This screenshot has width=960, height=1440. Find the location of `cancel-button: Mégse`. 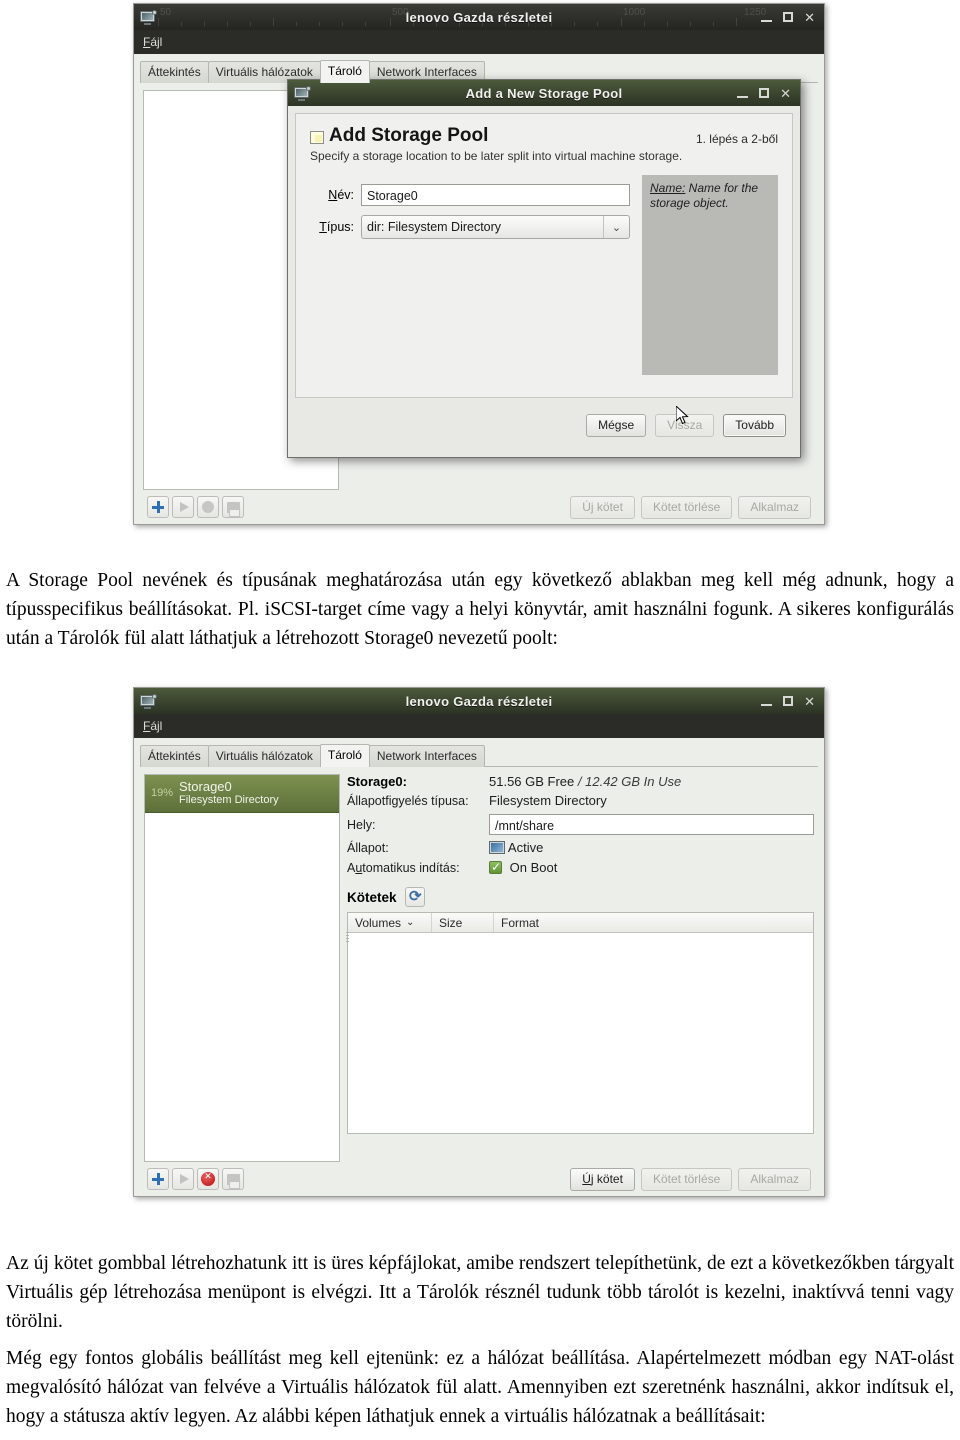

cancel-button: Mégse is located at coordinates (616, 425).